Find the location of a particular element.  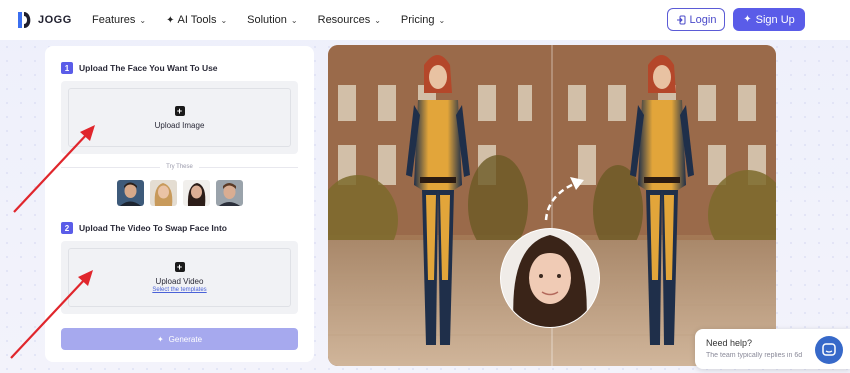

chat-icon is located at coordinates (829, 349).